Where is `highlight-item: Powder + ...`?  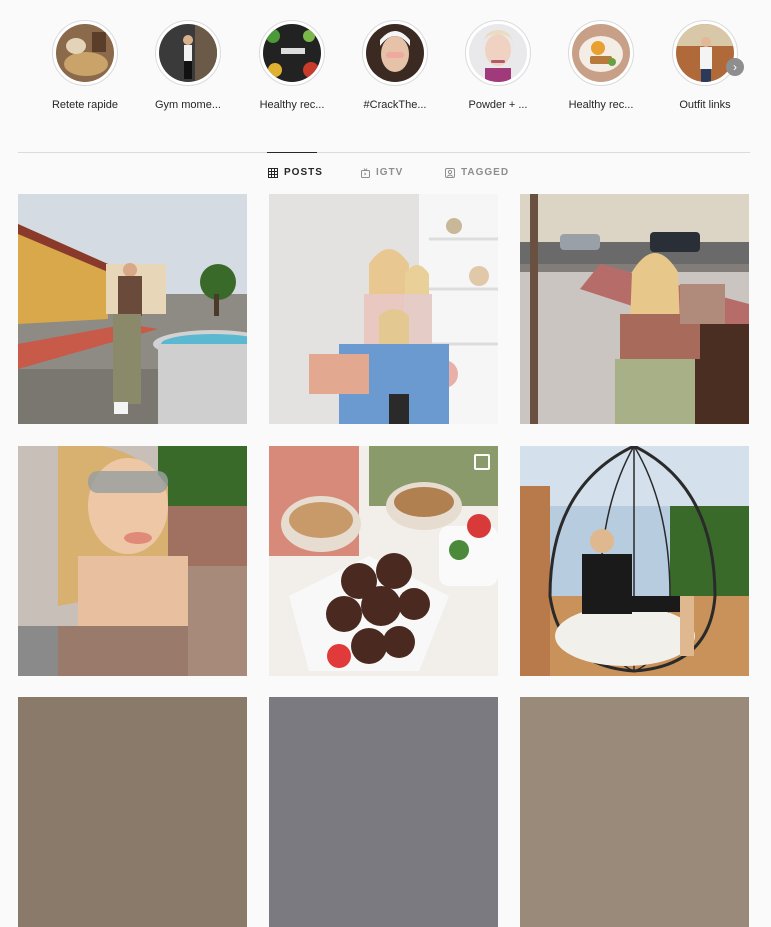 highlight-item: Powder + ... is located at coordinates (498, 66).